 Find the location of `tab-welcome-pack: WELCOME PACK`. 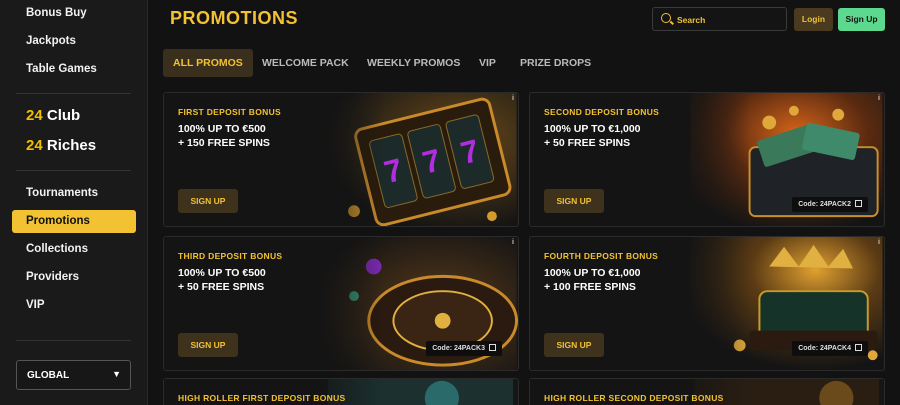

tab-welcome-pack: WELCOME PACK is located at coordinates (305, 63).